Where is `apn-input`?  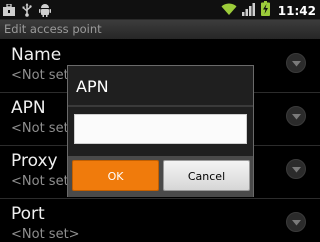 apn-input is located at coordinates (160, 129).